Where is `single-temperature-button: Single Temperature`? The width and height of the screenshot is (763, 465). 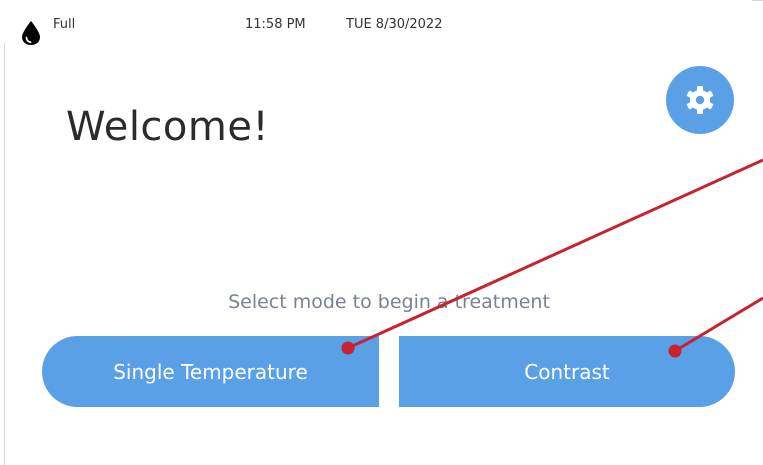
single-temperature-button: Single Temperature is located at coordinates (210, 371).